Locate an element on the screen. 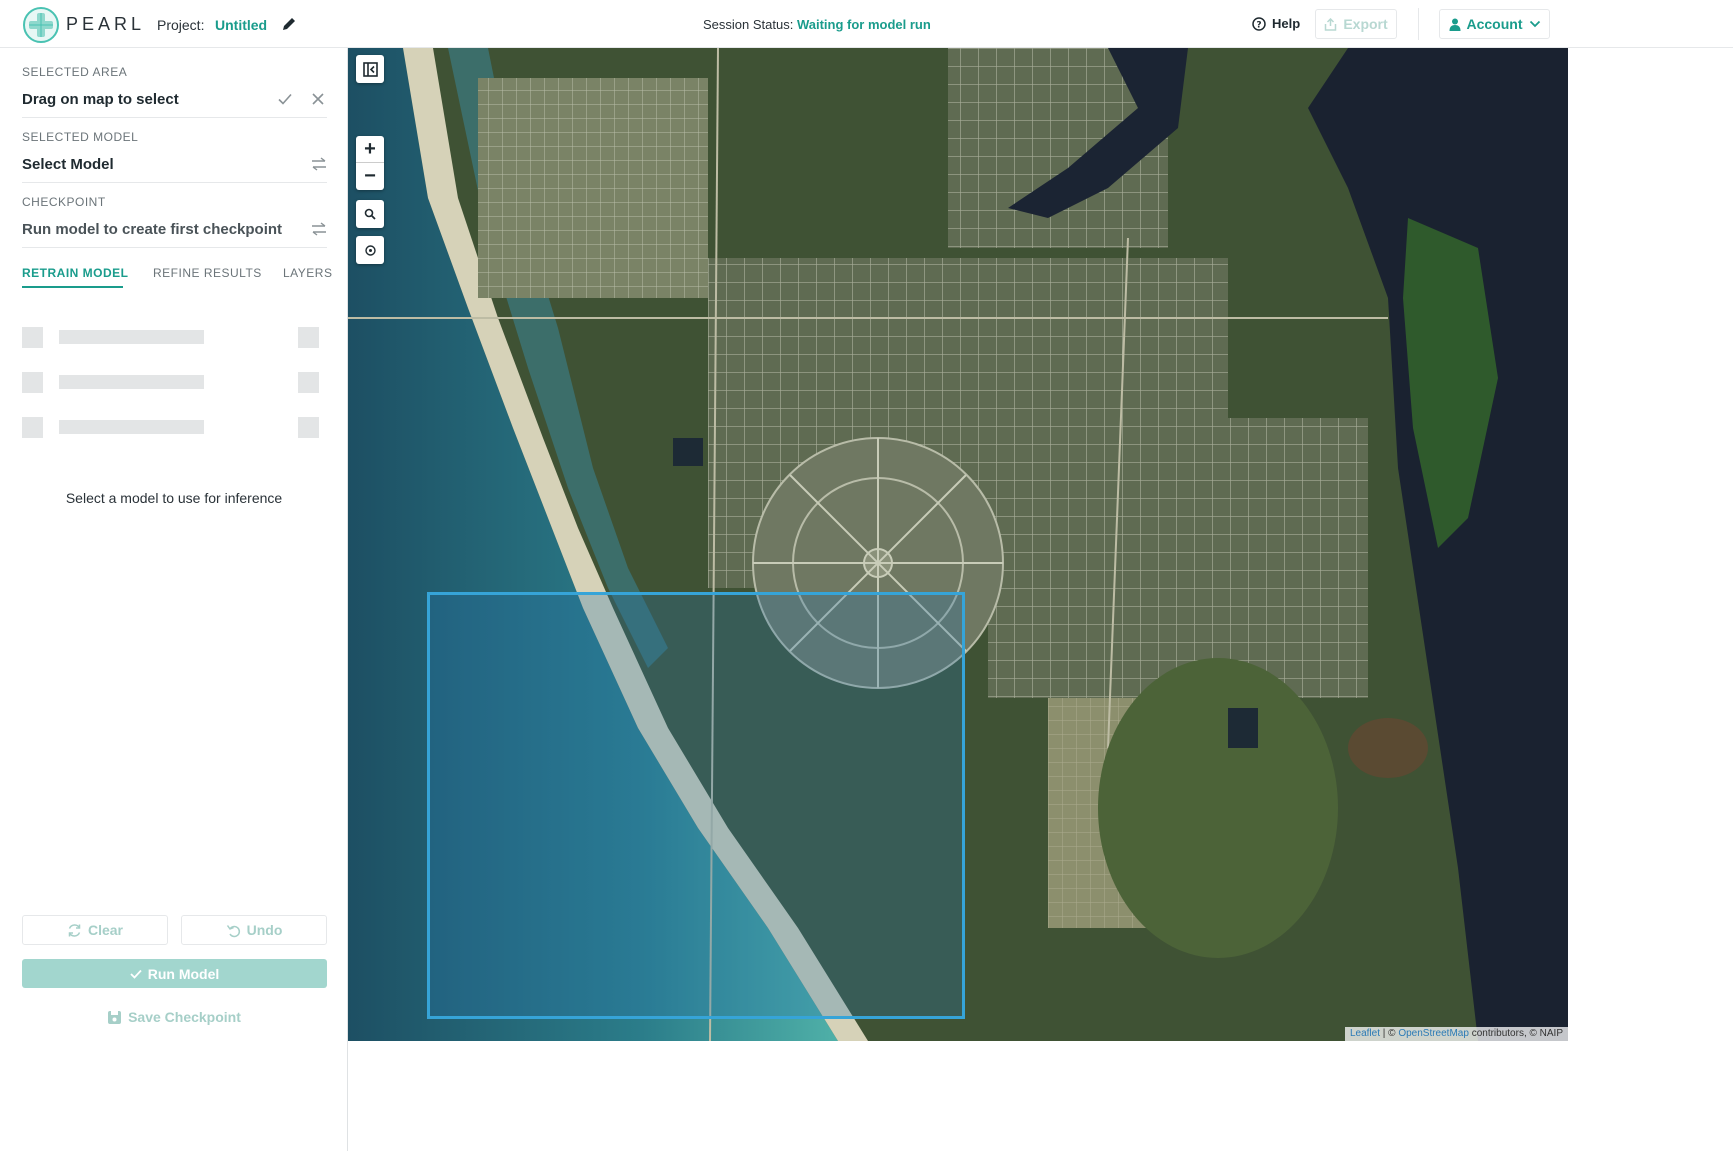 This screenshot has height=1151, width=1733. project-name: Untitled is located at coordinates (241, 25).